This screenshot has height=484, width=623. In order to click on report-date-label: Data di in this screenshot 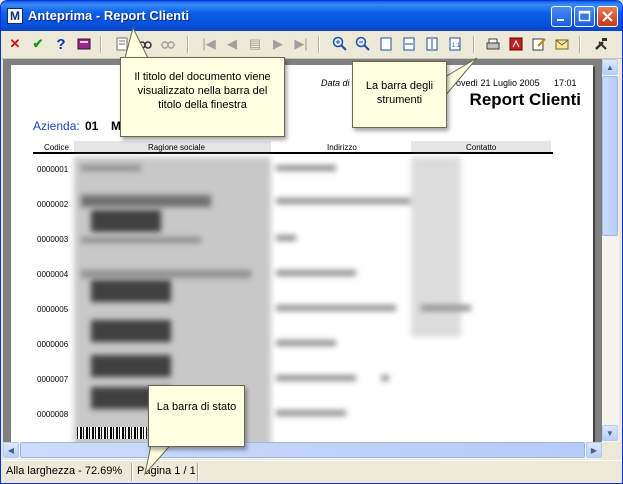, I will do `click(335, 83)`.